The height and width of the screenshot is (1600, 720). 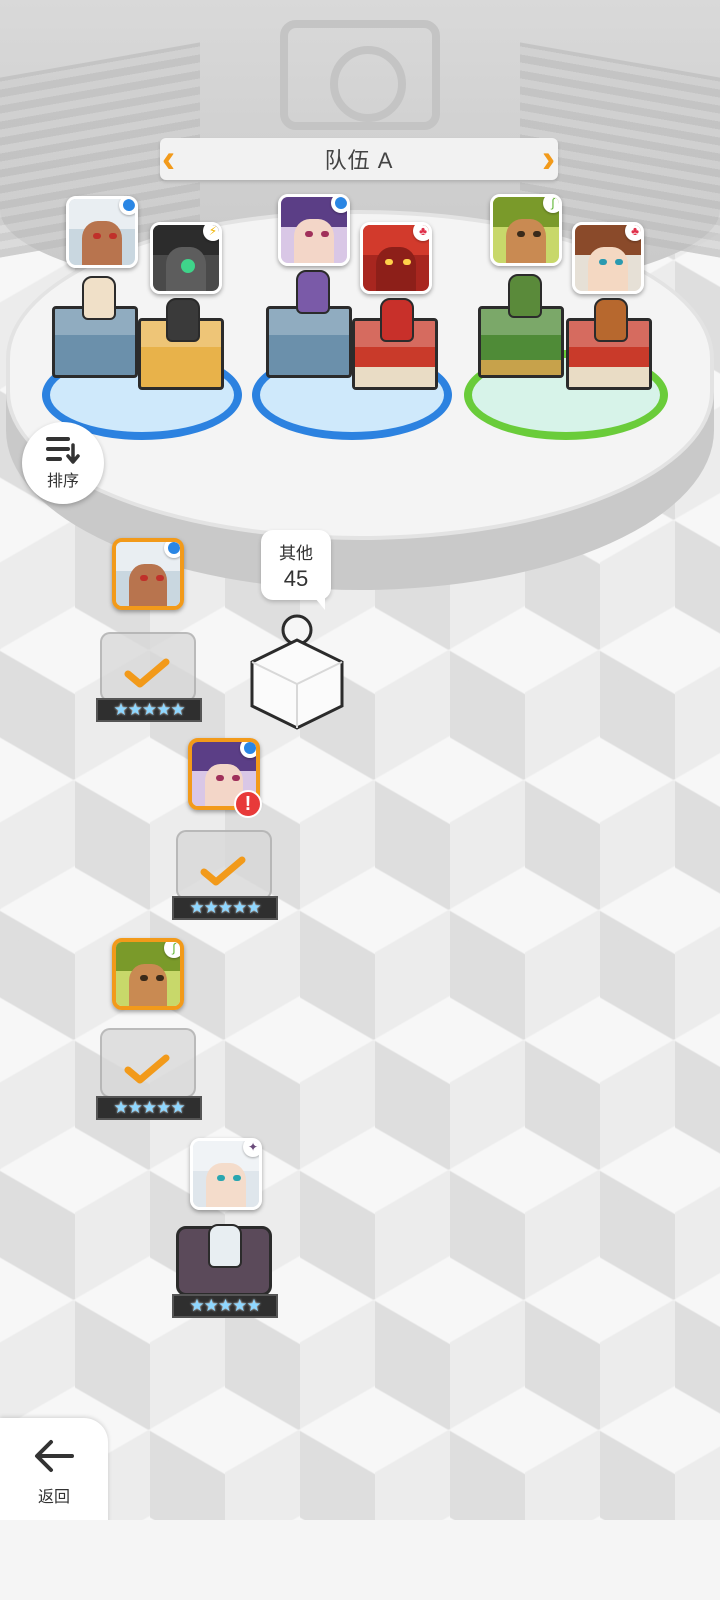 I want to click on team-hero-portrait-6: ♣, so click(x=608, y=258).